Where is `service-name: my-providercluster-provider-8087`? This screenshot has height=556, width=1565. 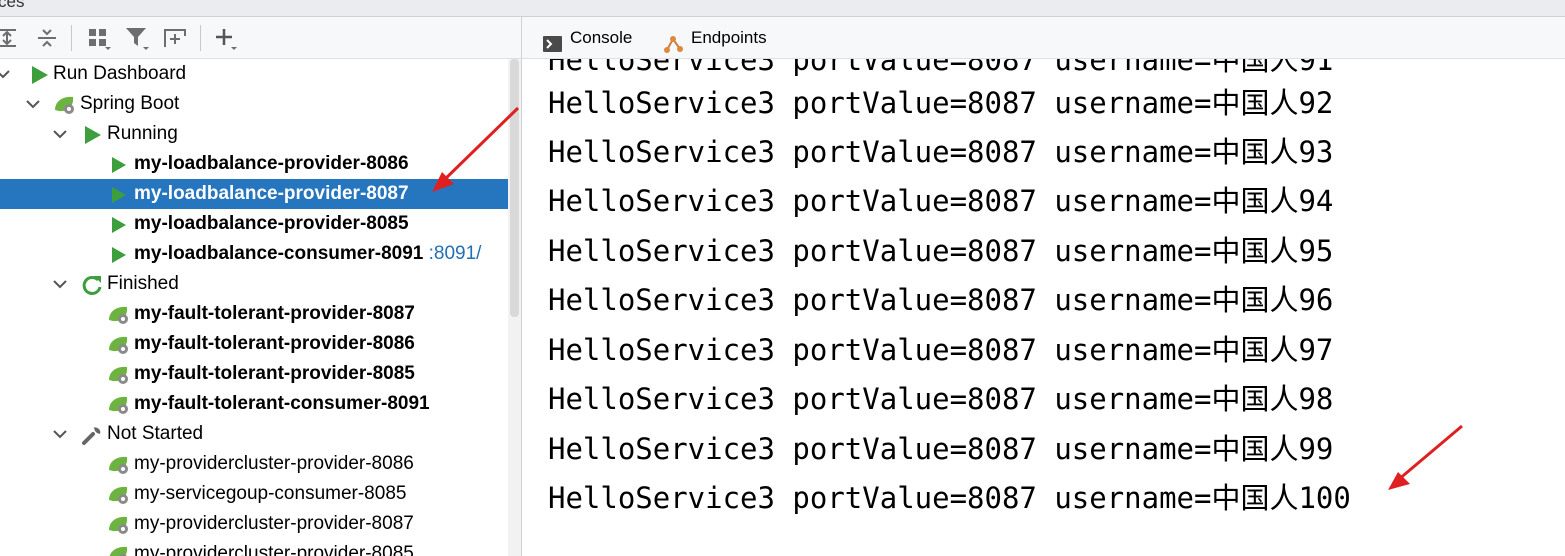 service-name: my-providercluster-provider-8087 is located at coordinates (274, 523).